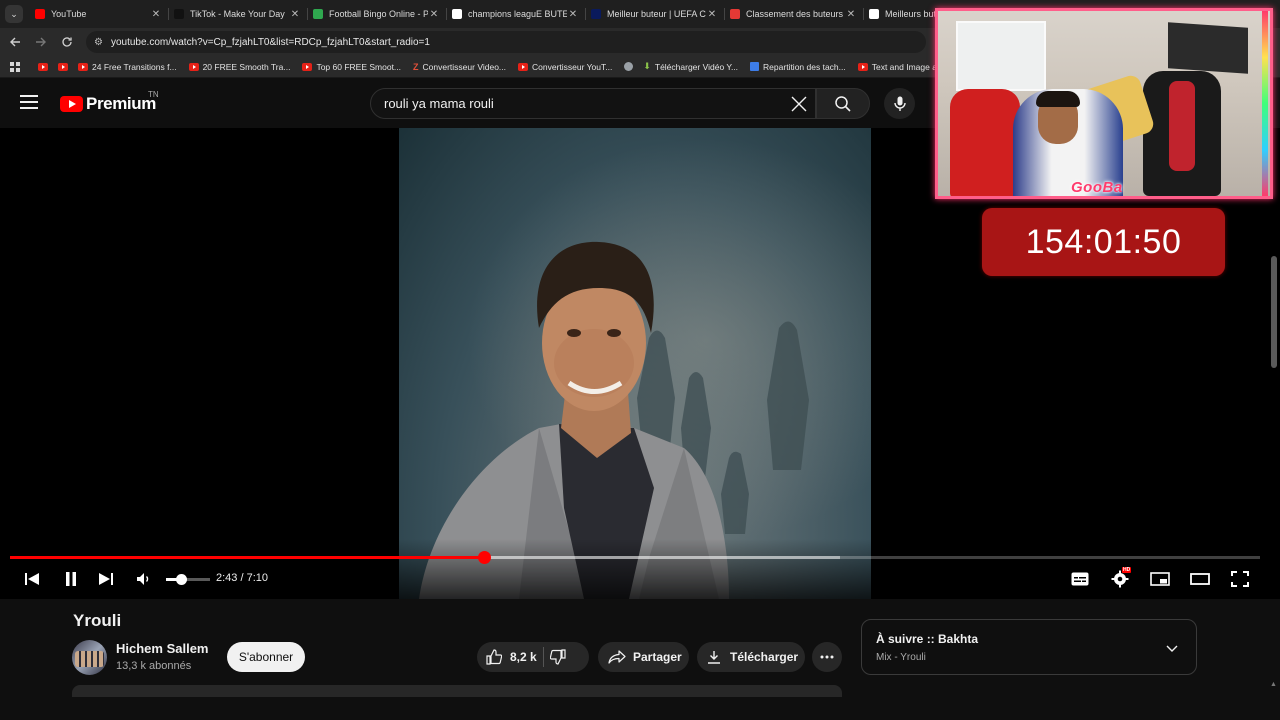  I want to click on description-box, so click(457, 691).